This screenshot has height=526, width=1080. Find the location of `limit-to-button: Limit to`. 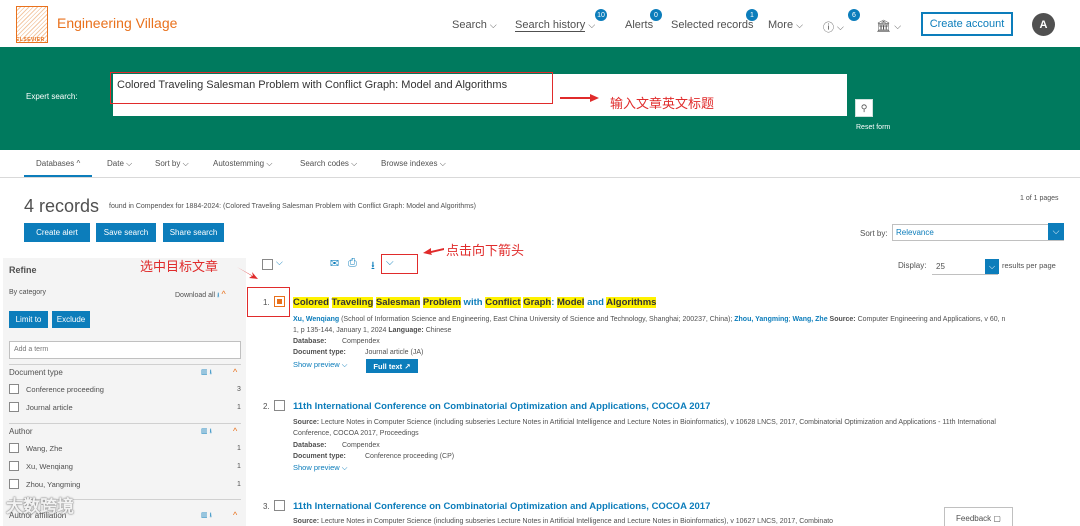

limit-to-button: Limit to is located at coordinates (28, 319).